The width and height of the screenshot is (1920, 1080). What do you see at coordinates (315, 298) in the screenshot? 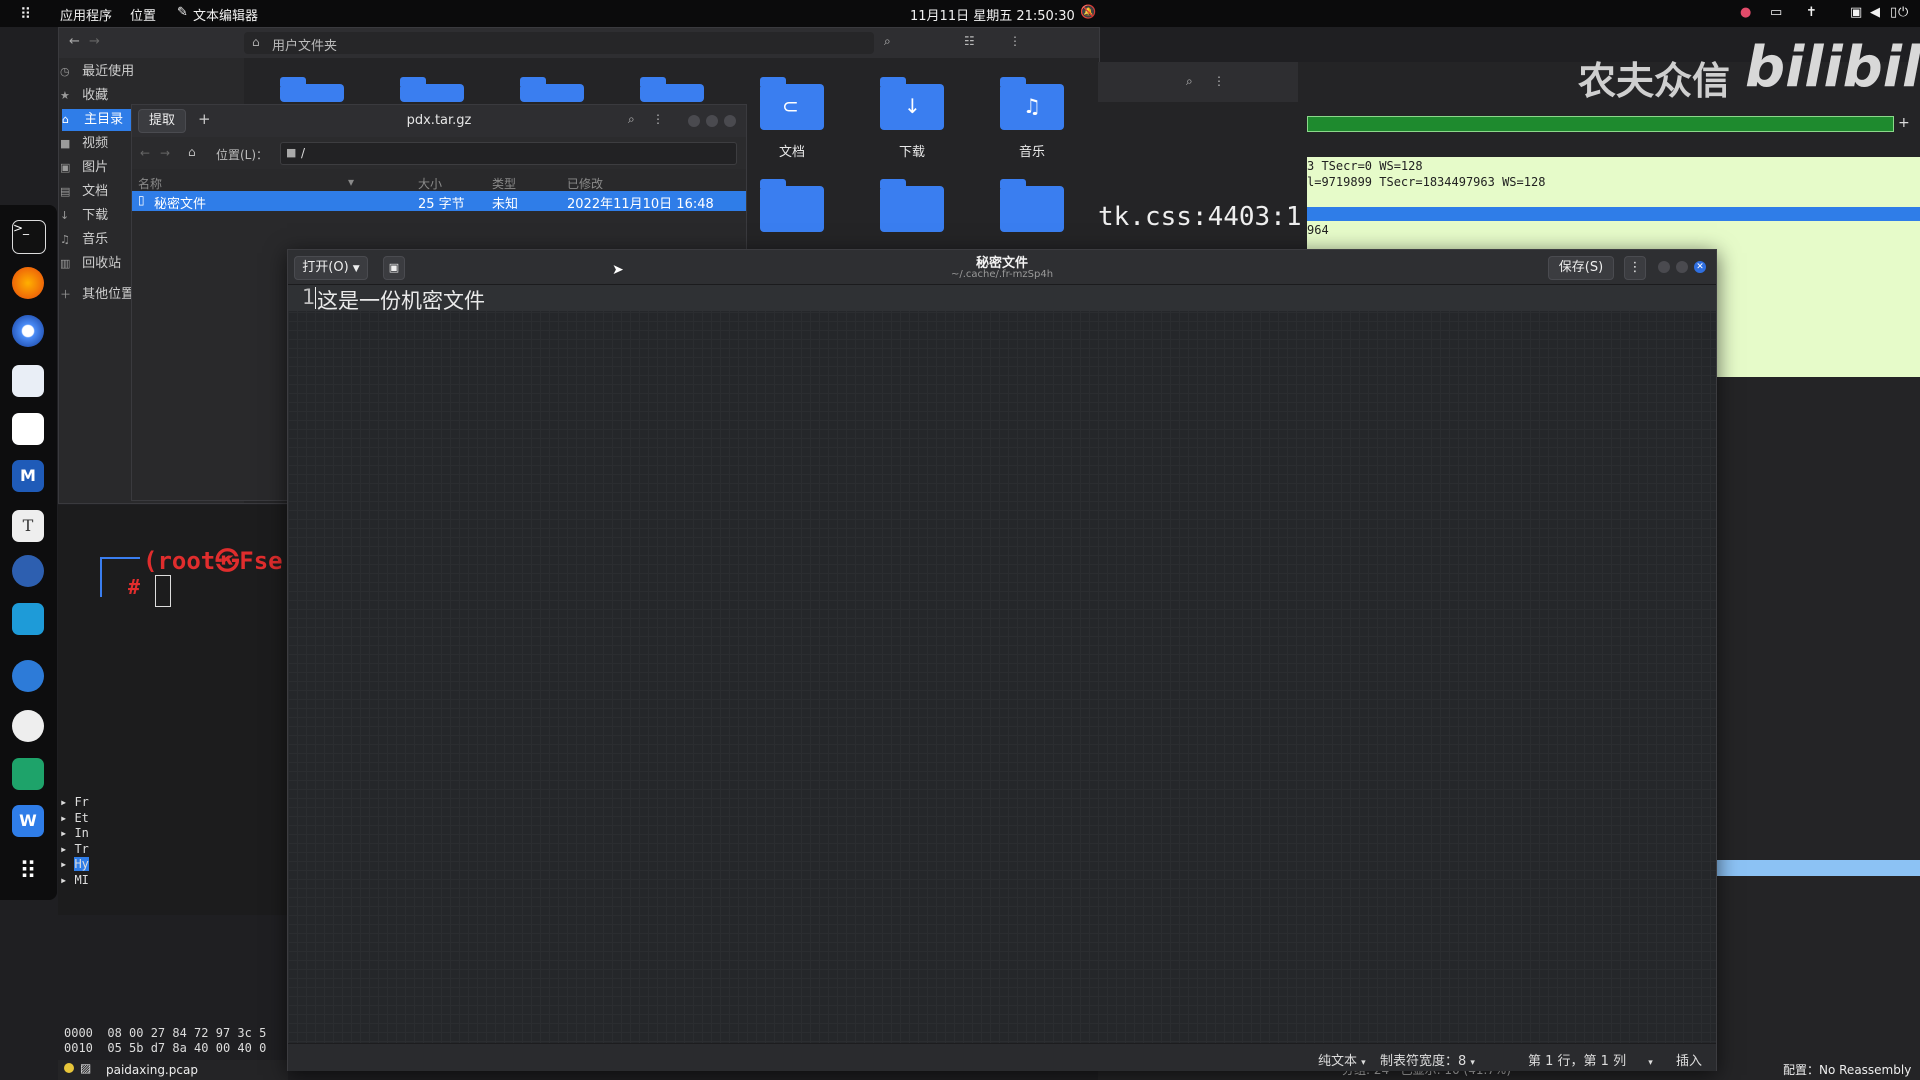
I see `text-cursor` at bounding box center [315, 298].